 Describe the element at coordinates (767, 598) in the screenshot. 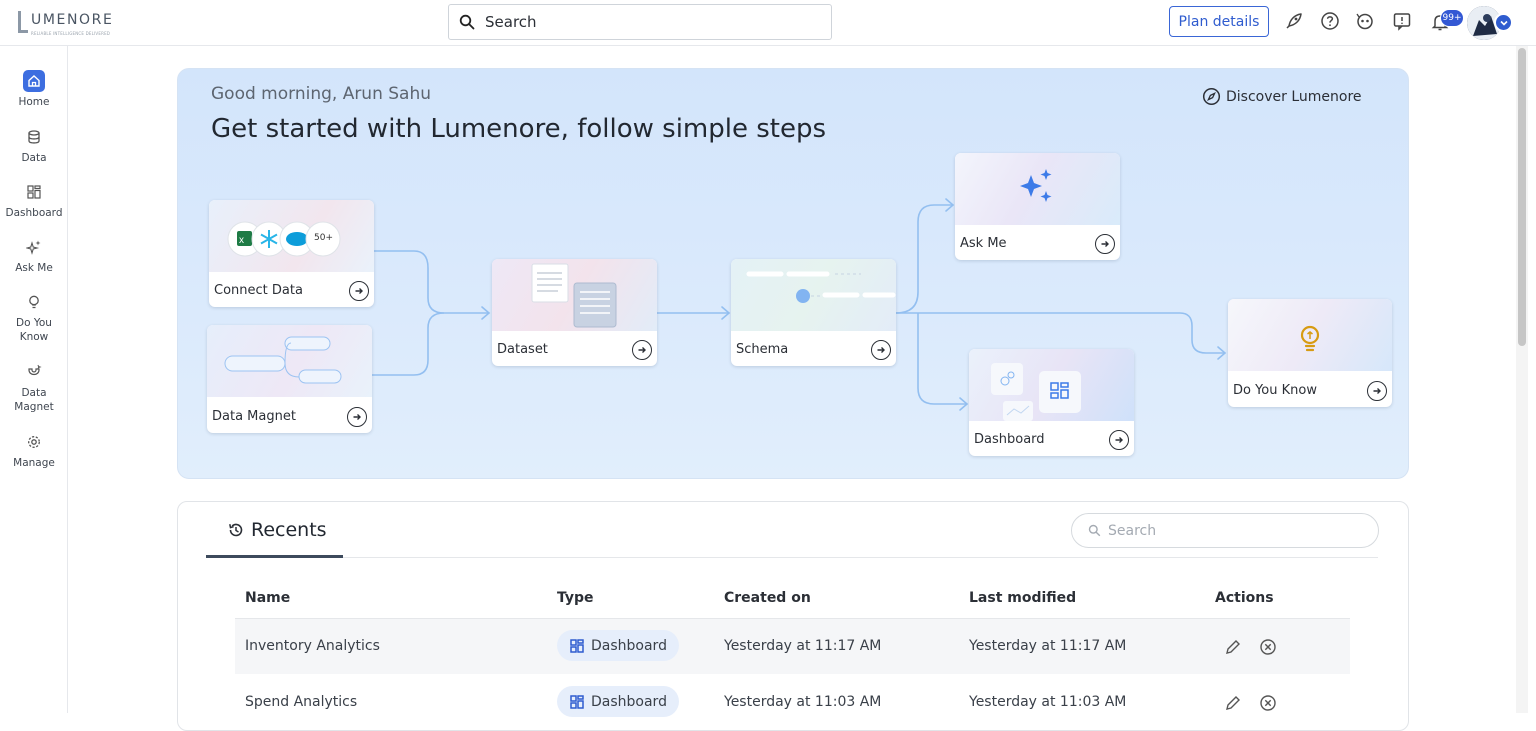

I see `column-header-created: Created on` at that location.